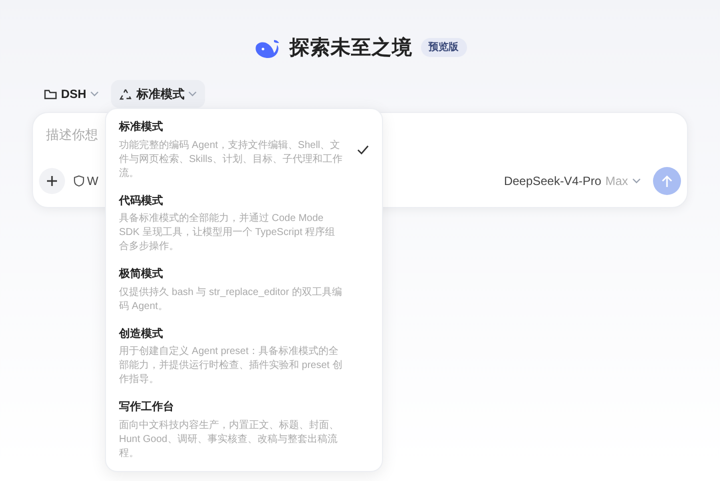 The width and height of the screenshot is (720, 481). I want to click on effort-label: Max, so click(616, 181).